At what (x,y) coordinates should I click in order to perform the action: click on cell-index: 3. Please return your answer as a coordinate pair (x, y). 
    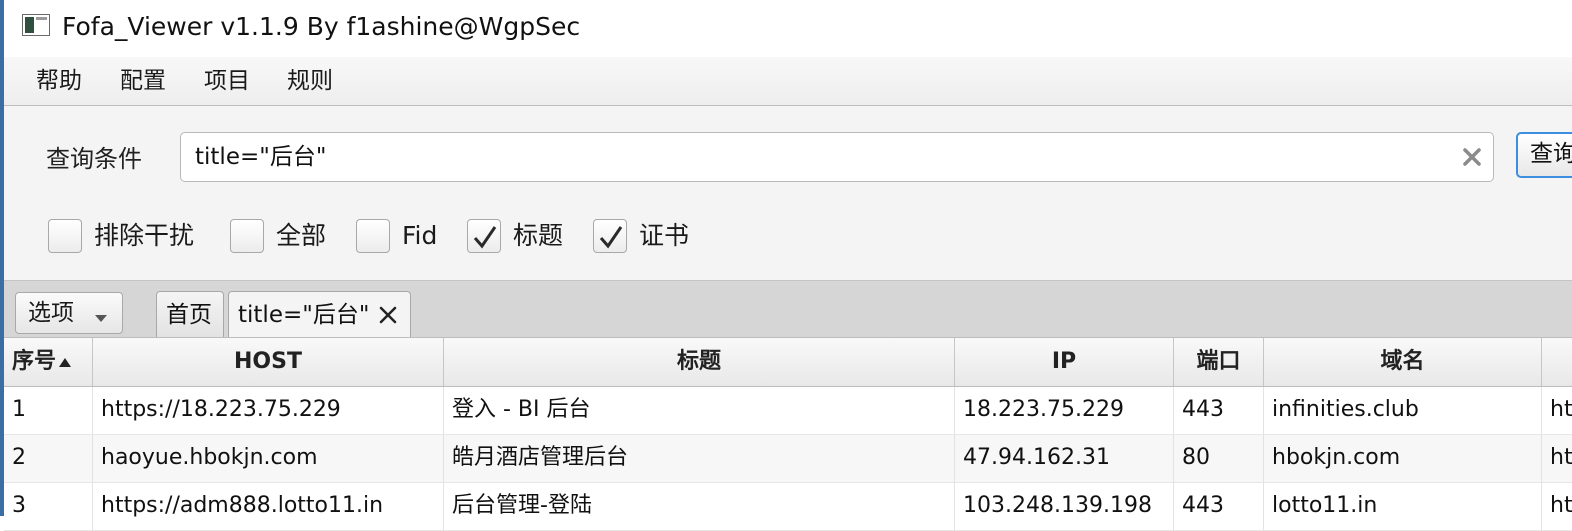
    Looking at the image, I should click on (48, 507).